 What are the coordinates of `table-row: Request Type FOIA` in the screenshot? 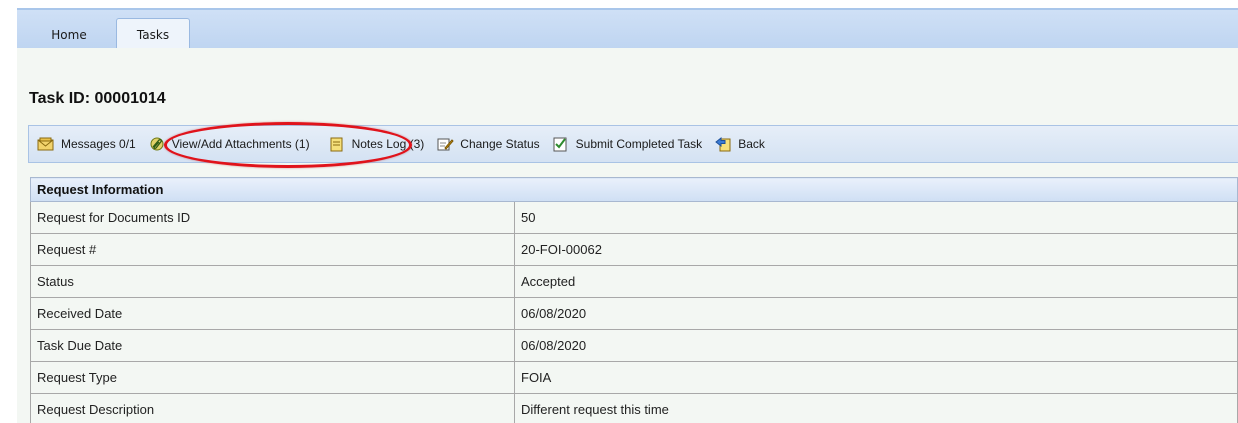 It's located at (634, 377).